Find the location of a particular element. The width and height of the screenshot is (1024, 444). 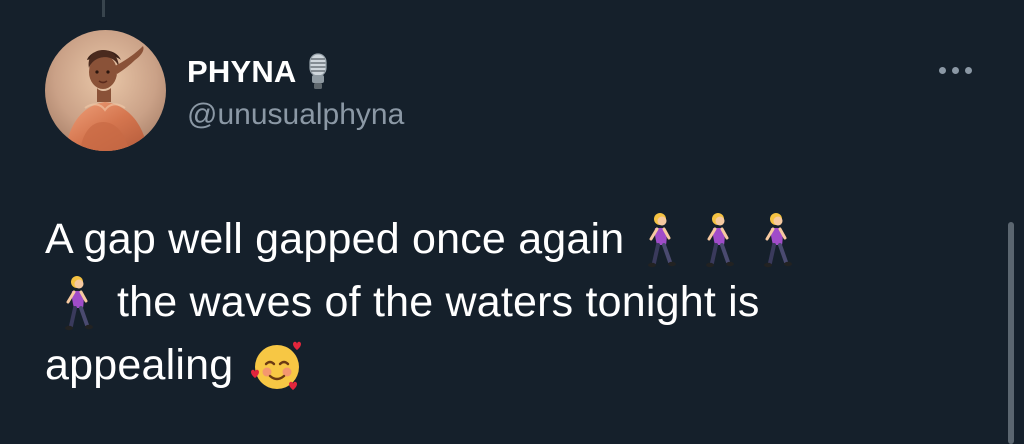

scrollbar is located at coordinates (1011, 333).